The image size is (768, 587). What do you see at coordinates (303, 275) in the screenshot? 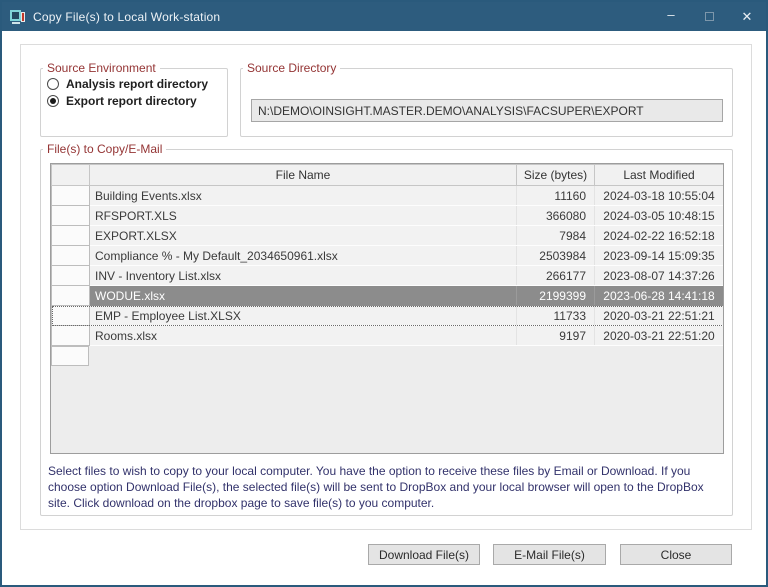
I see `file-name-cell: INV - Inventory List.xlsx` at bounding box center [303, 275].